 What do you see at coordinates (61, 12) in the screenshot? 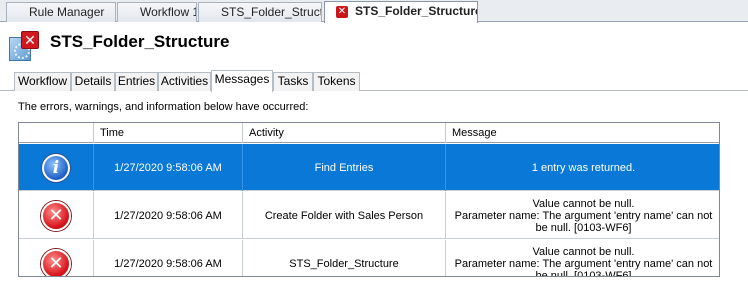
I see `doc-tab-rule-manager: Rule Manager` at bounding box center [61, 12].